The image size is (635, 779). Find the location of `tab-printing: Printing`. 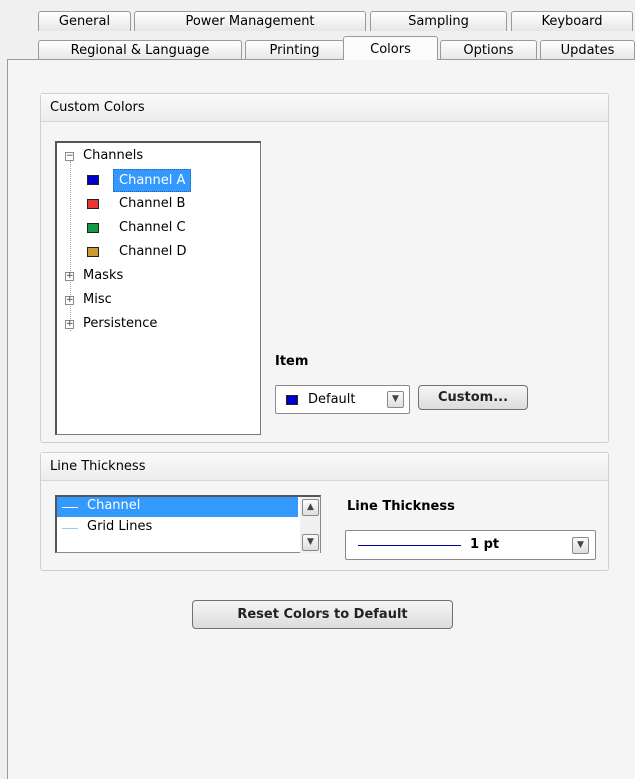

tab-printing: Printing is located at coordinates (294, 50).